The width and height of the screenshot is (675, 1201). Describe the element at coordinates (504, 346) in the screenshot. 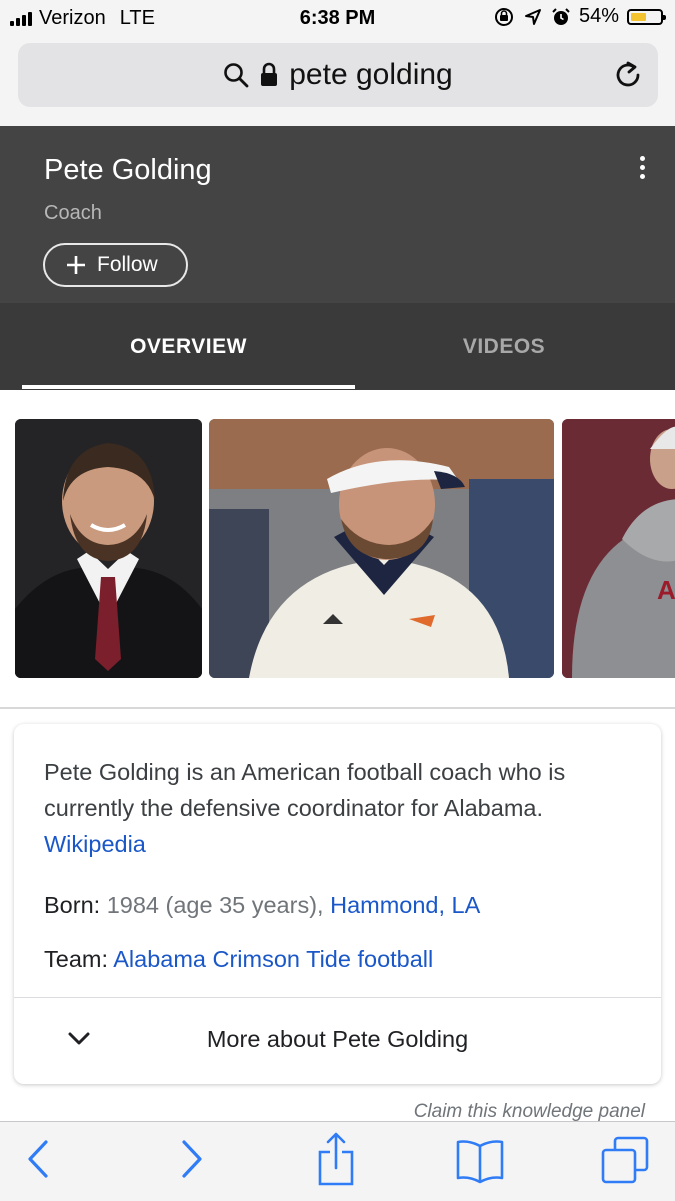

I see `tab-videos: VIDEOS` at that location.